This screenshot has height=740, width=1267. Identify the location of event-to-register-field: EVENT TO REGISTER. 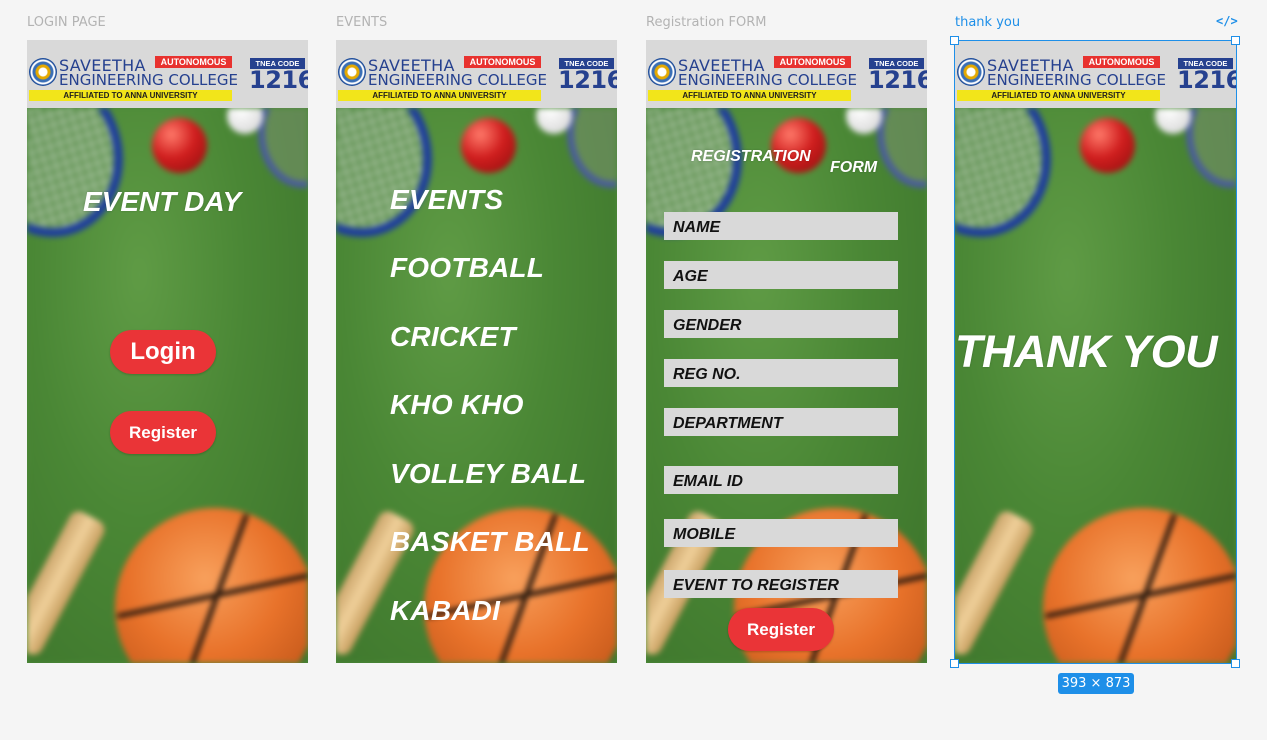
(781, 584).